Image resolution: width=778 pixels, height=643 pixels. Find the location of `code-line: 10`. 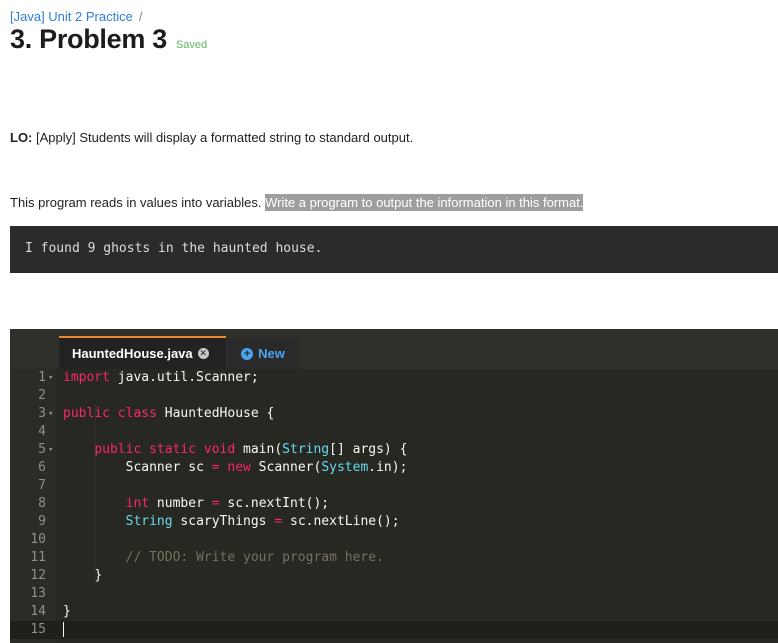

code-line: 10 is located at coordinates (394, 540).